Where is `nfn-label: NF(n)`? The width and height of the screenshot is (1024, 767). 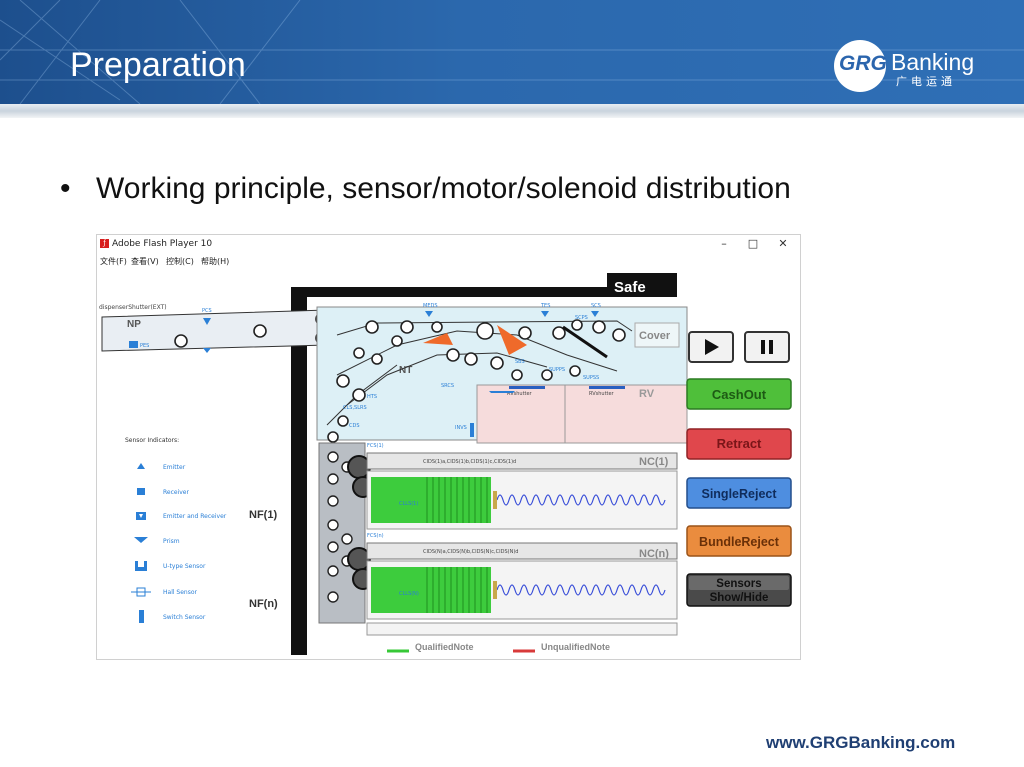
nfn-label: NF(n) is located at coordinates (263, 604).